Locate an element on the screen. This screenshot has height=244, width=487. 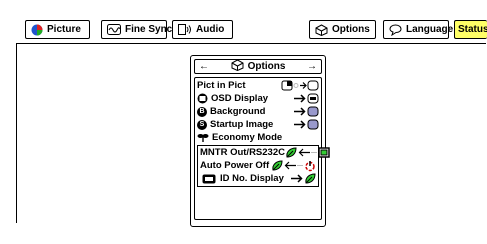
sprout-icon is located at coordinates (203, 138).